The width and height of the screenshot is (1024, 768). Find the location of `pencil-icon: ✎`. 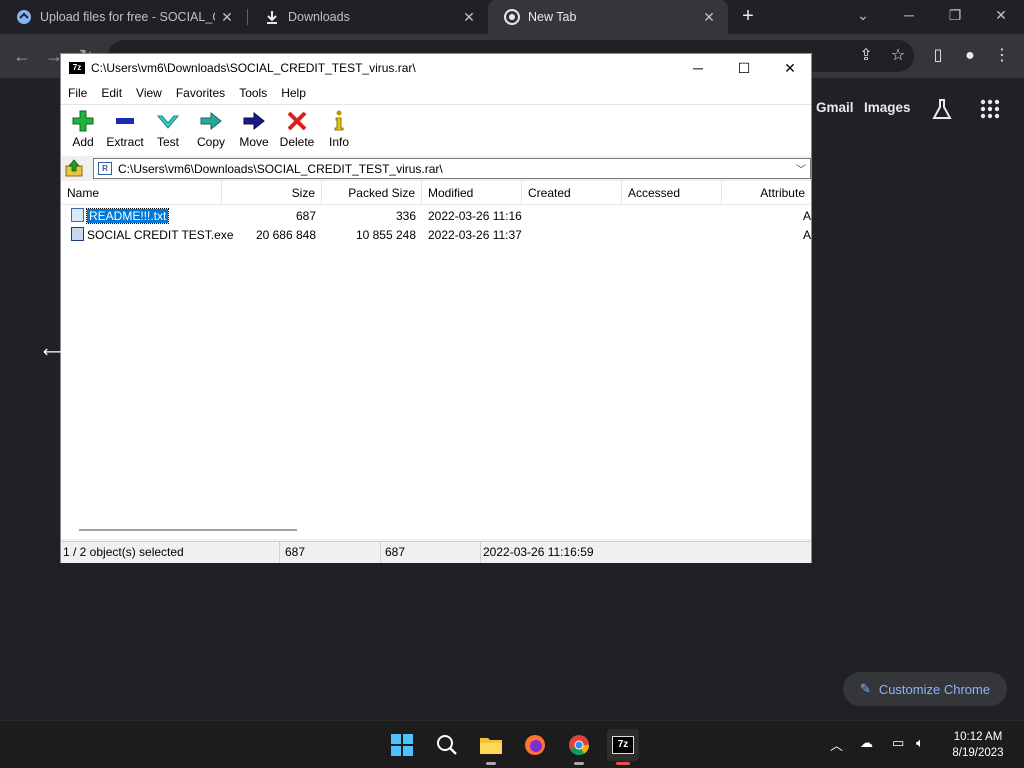

pencil-icon: ✎ is located at coordinates (865, 688).